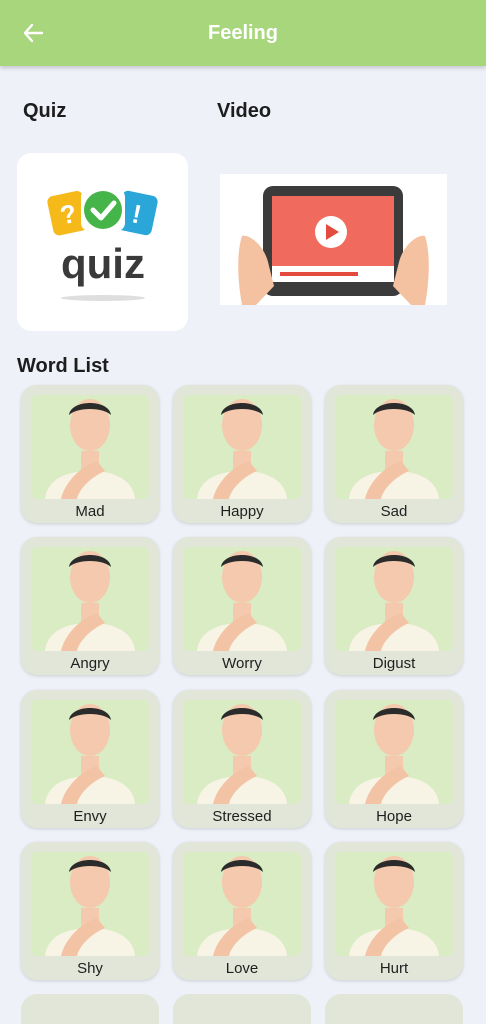  What do you see at coordinates (333, 245) in the screenshot?
I see `video-illustration` at bounding box center [333, 245].